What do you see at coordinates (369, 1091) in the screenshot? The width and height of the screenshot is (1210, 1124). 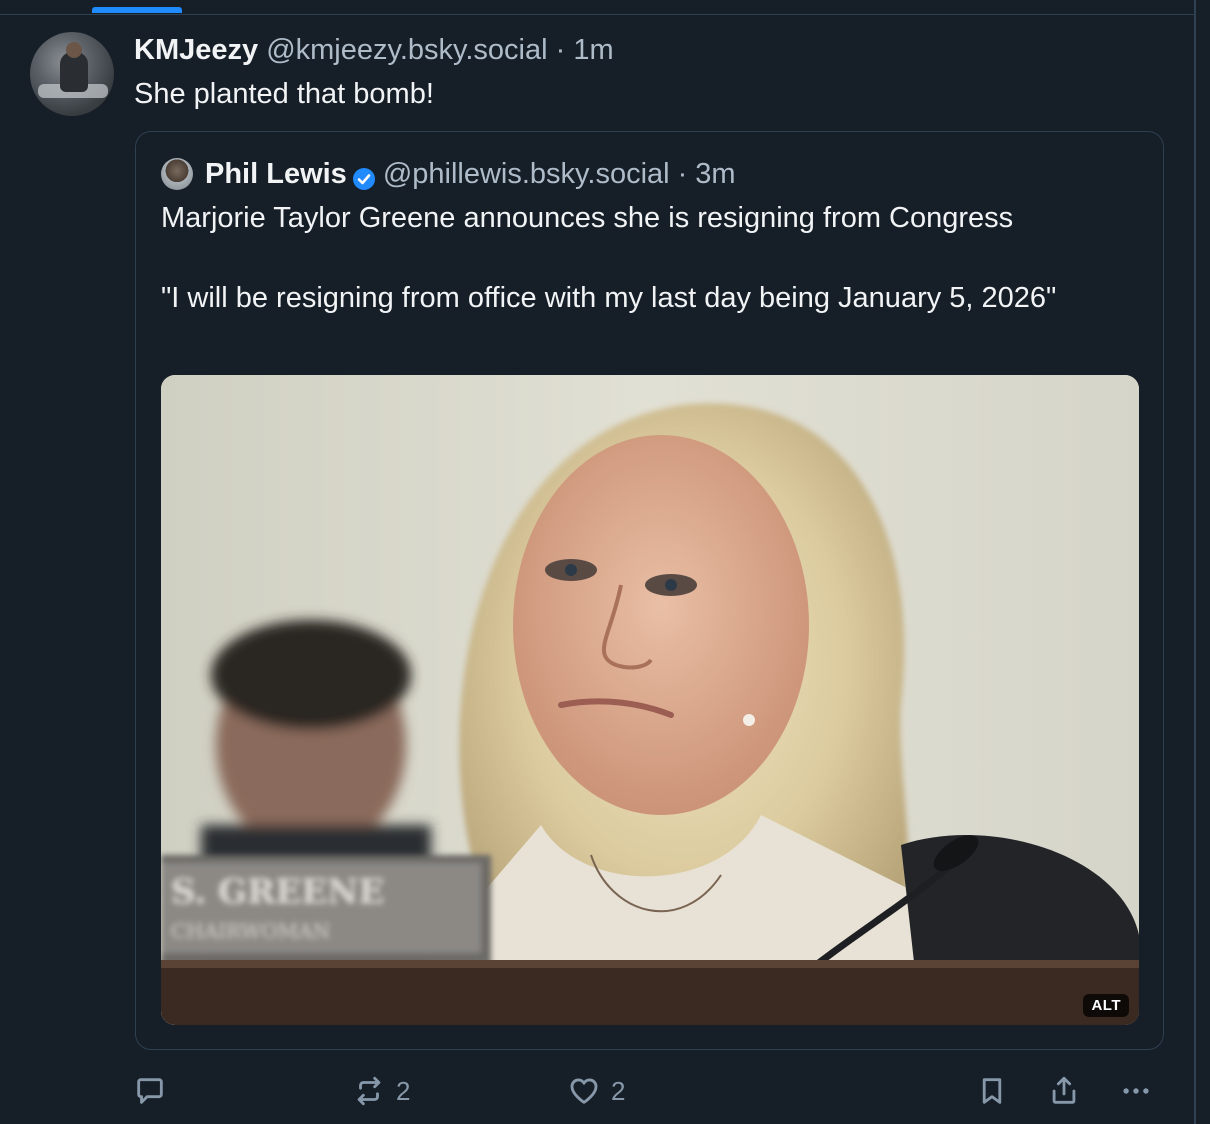 I see `repost-icon` at bounding box center [369, 1091].